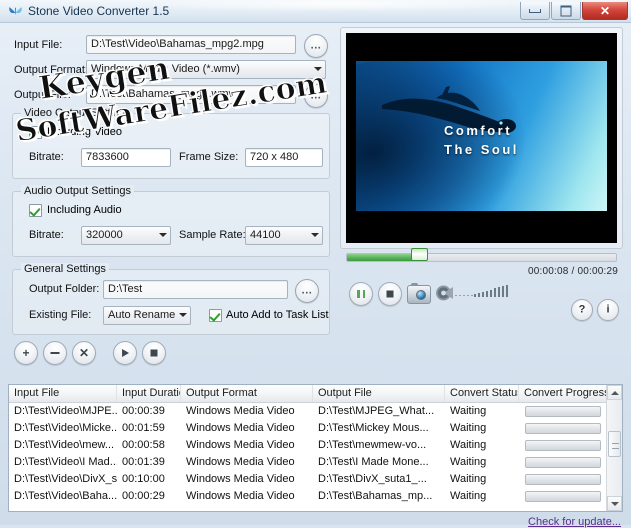 Image resolution: width=631 pixels, height=528 pixels. I want to click on scroll-up-button, so click(614, 392).